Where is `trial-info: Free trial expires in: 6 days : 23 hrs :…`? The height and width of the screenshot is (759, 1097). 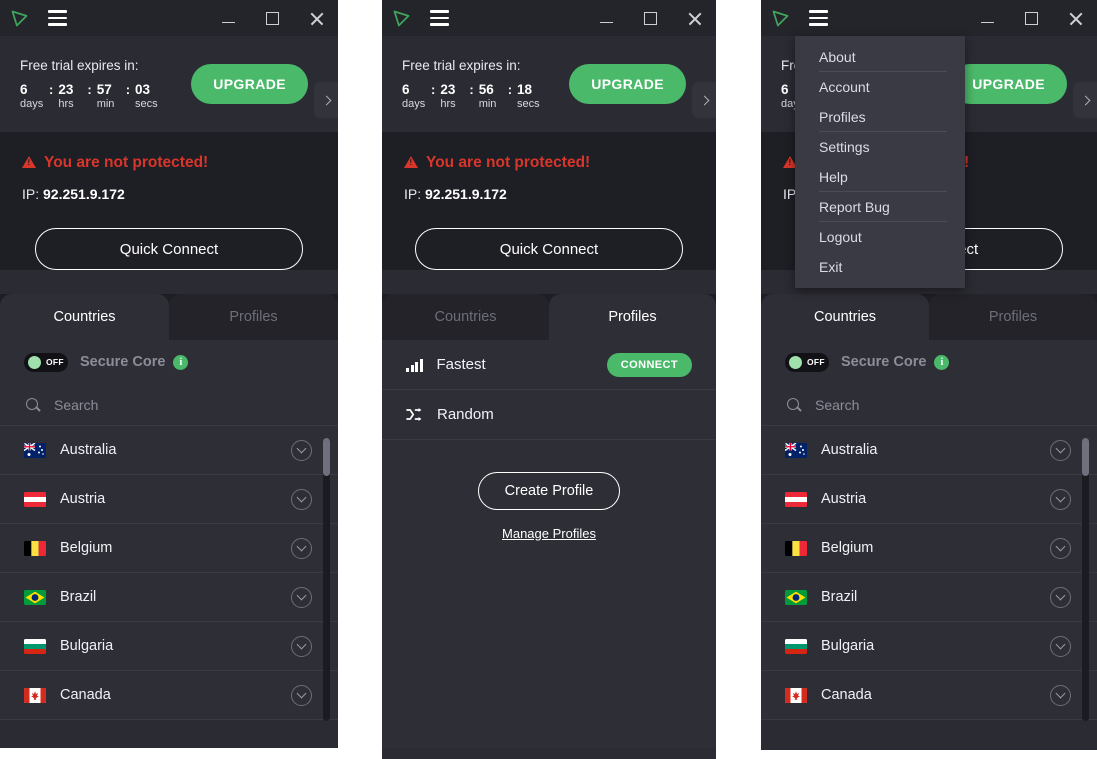 trial-info: Free trial expires in: 6 days : 23 hrs :… is located at coordinates (474, 84).